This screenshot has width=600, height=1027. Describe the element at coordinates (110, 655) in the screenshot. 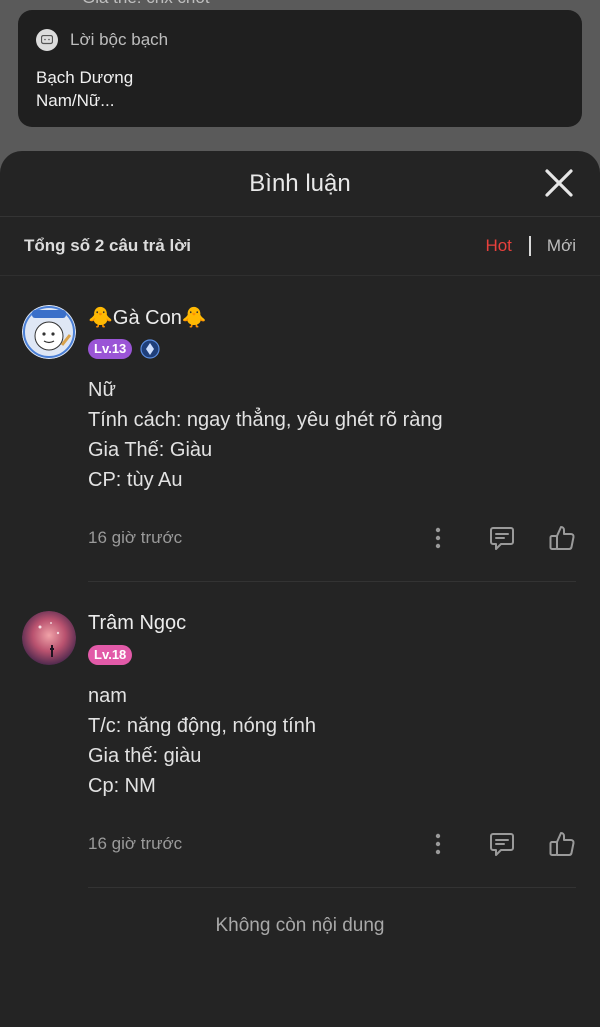

I see `level-badge: Lv.18` at that location.